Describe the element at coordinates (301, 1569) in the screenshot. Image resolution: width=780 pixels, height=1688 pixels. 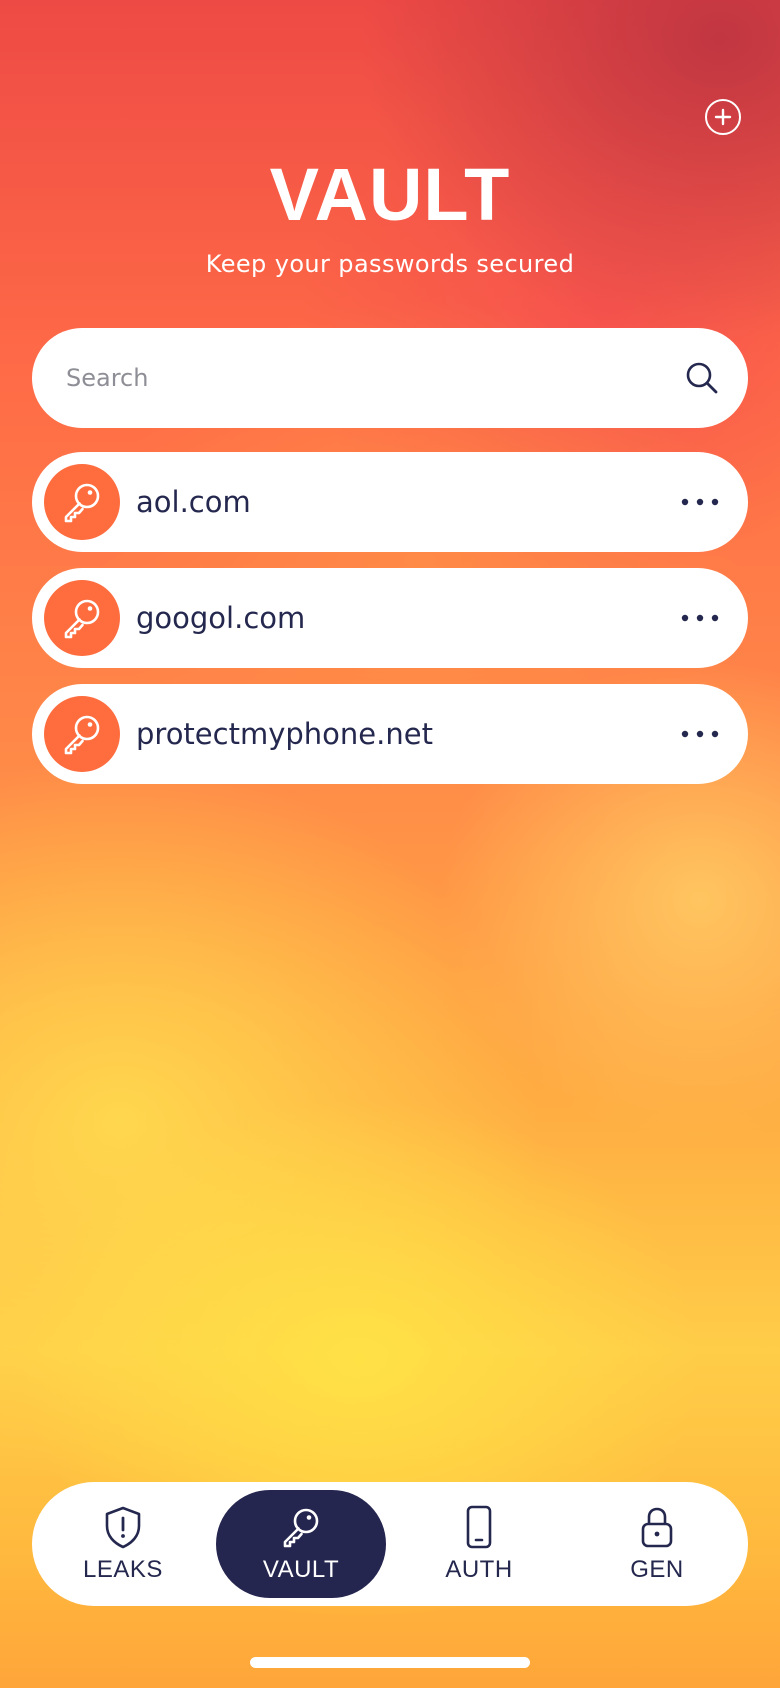
I see `tab-label: VAULT` at that location.